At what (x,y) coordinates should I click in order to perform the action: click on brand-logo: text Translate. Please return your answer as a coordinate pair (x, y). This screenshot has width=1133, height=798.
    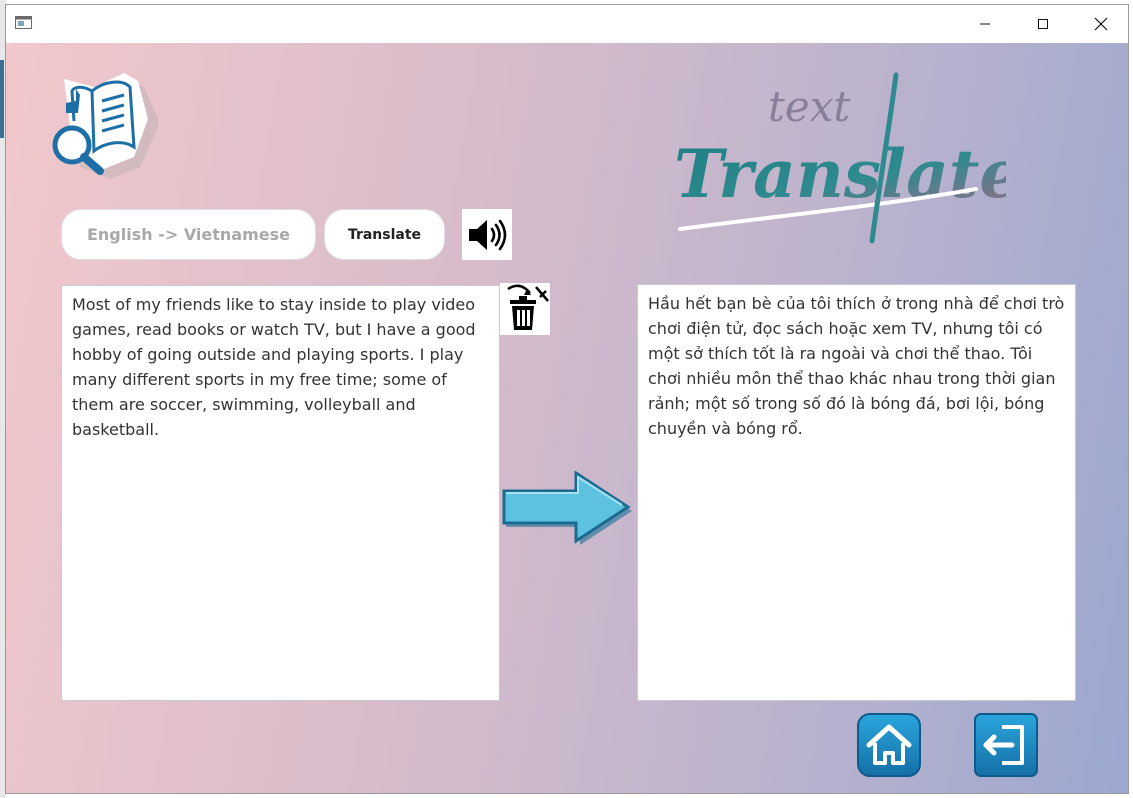
    Looking at the image, I should click on (840, 158).